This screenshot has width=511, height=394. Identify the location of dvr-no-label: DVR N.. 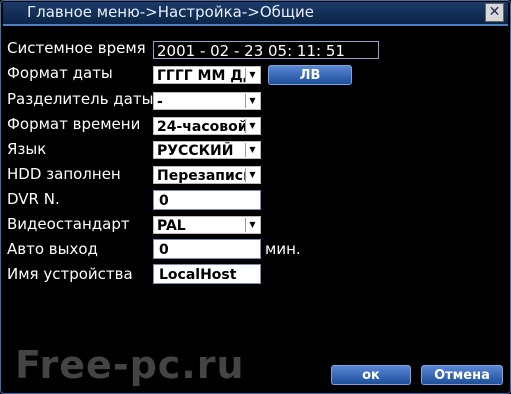
(33, 199).